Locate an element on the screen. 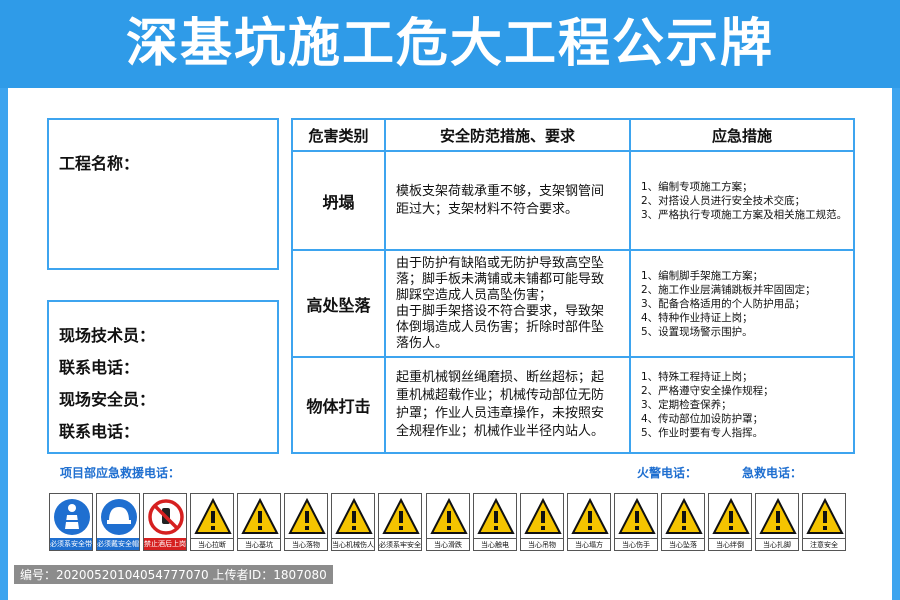 Image resolution: width=900 pixels, height=600 pixels. sign-safety-belt: 必须系安全带 is located at coordinates (71, 522).